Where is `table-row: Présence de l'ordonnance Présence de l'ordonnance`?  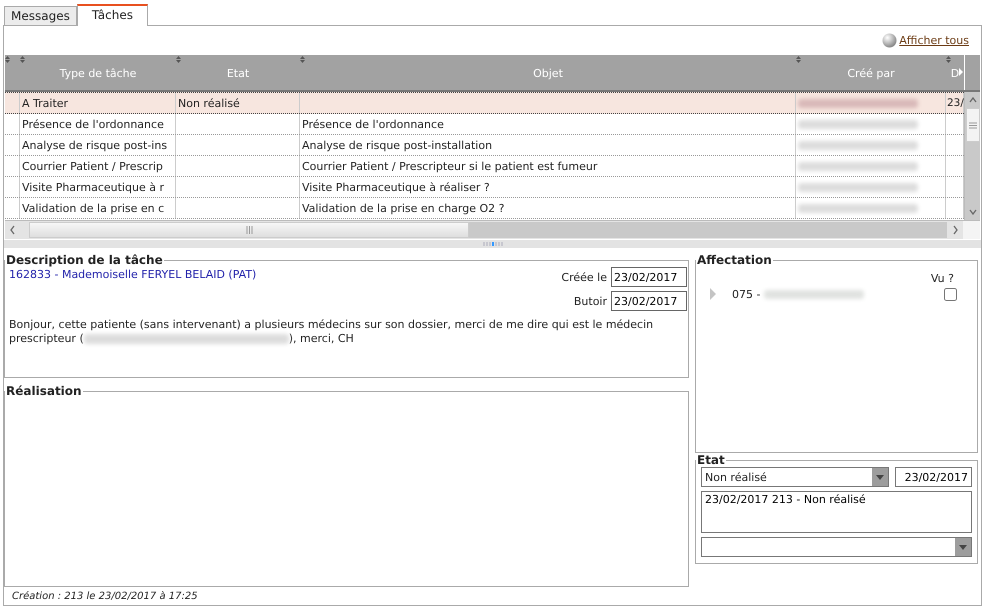
table-row: Présence de l'ordonnance Présence de l'ordonnance is located at coordinates (484, 124).